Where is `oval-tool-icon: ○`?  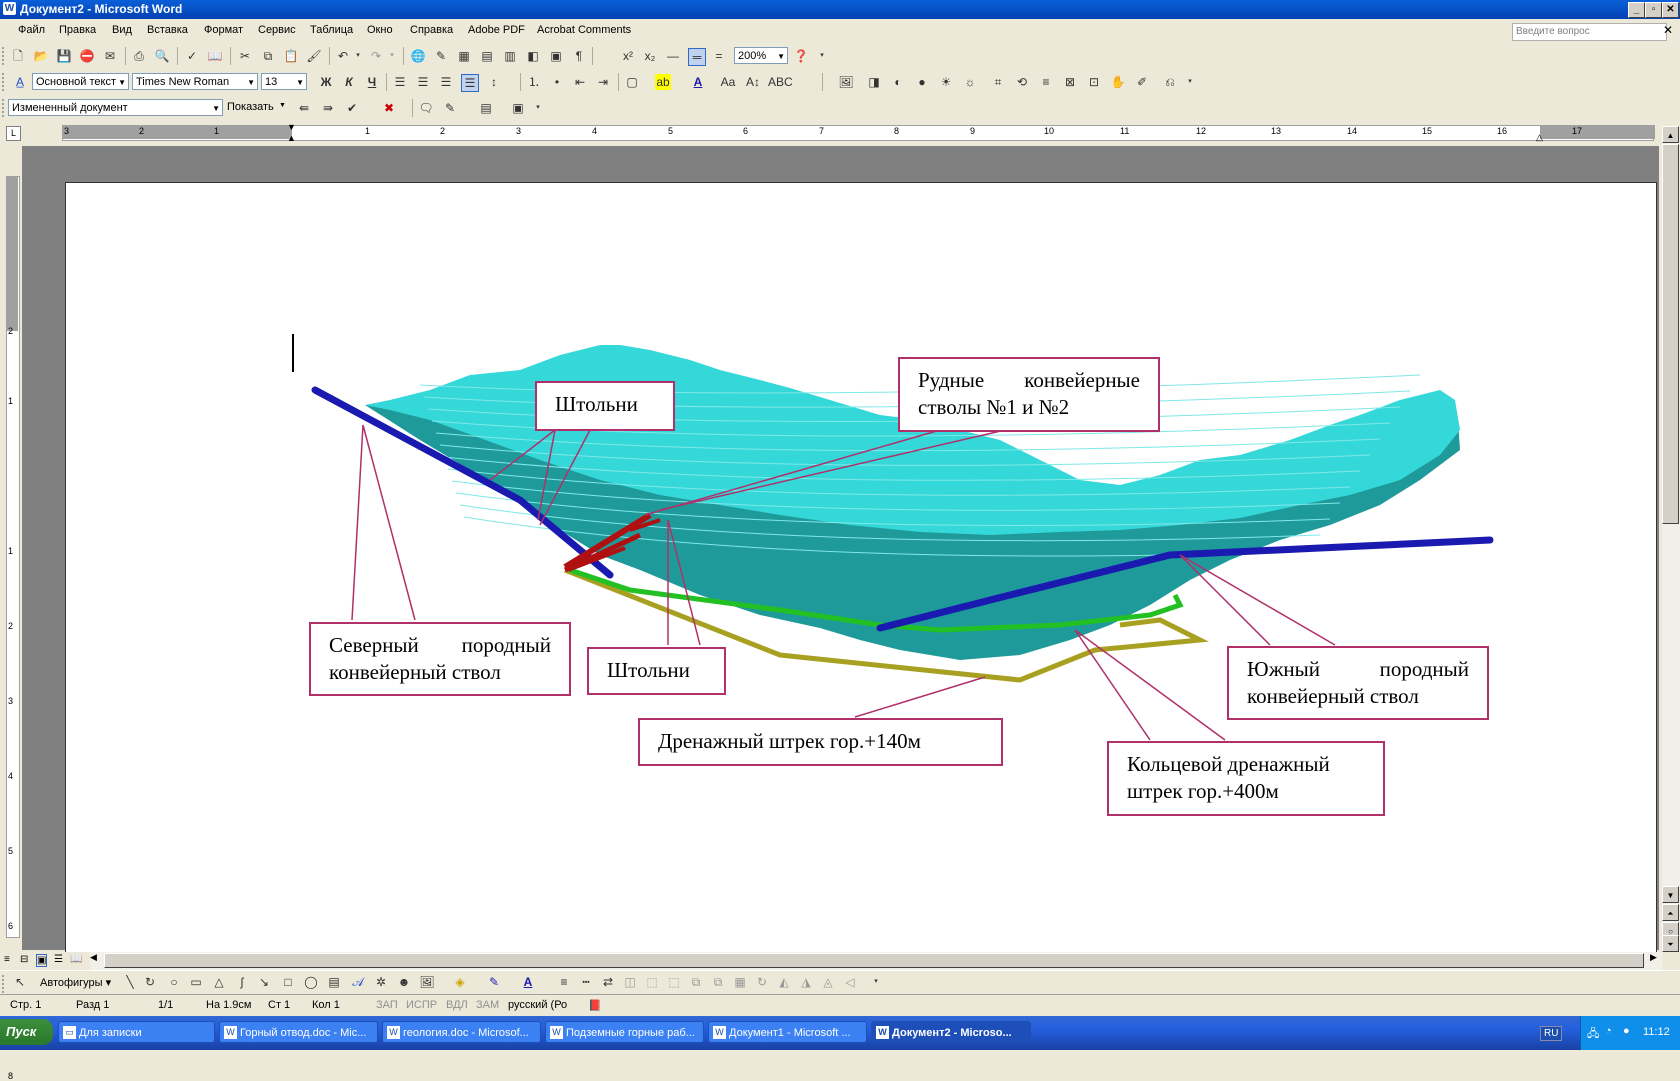 oval-tool-icon: ○ is located at coordinates (174, 982).